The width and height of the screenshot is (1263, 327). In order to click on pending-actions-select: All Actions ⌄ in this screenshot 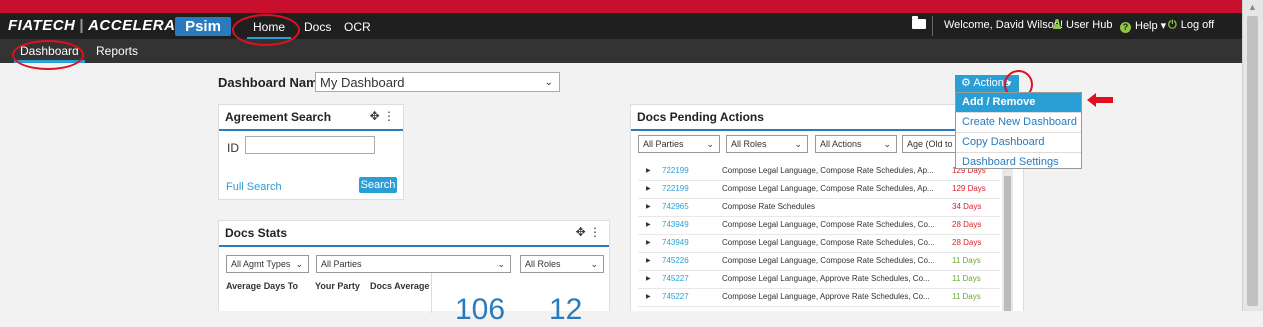, I will do `click(856, 144)`.